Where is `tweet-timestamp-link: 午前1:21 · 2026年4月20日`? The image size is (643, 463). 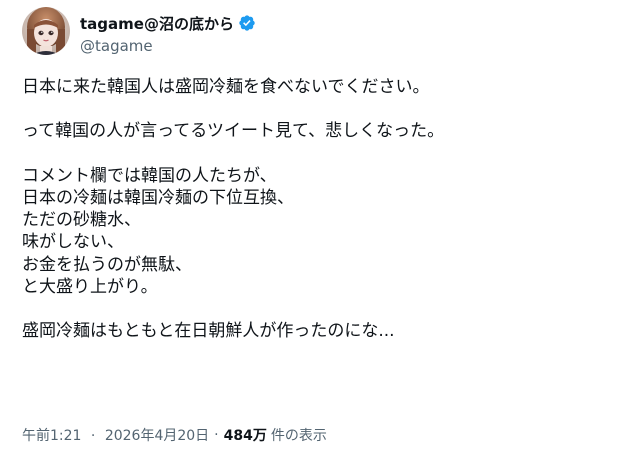 tweet-timestamp-link: 午前1:21 · 2026年4月20日 is located at coordinates (115, 435).